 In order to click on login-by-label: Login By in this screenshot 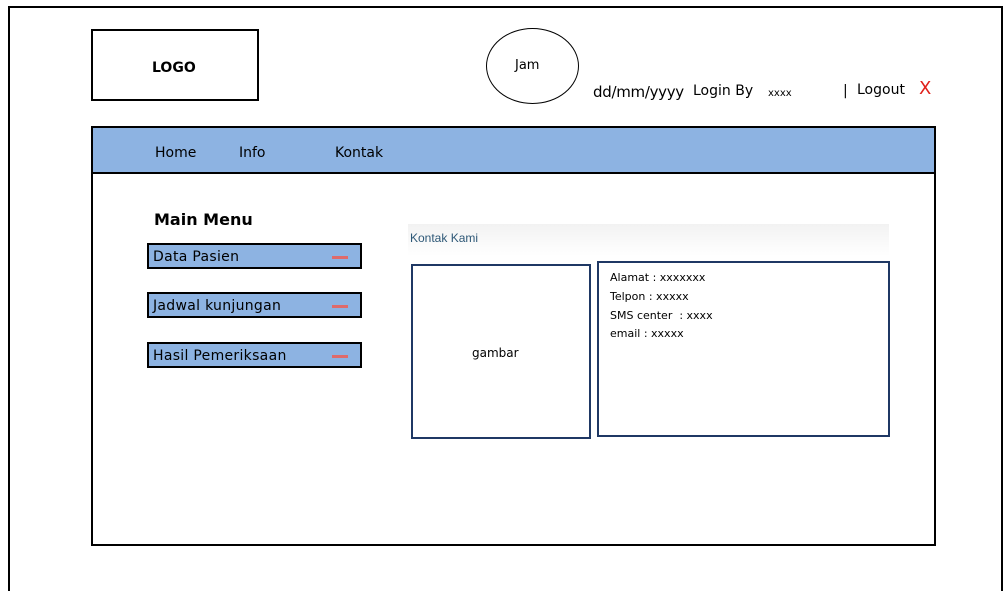, I will do `click(723, 91)`.